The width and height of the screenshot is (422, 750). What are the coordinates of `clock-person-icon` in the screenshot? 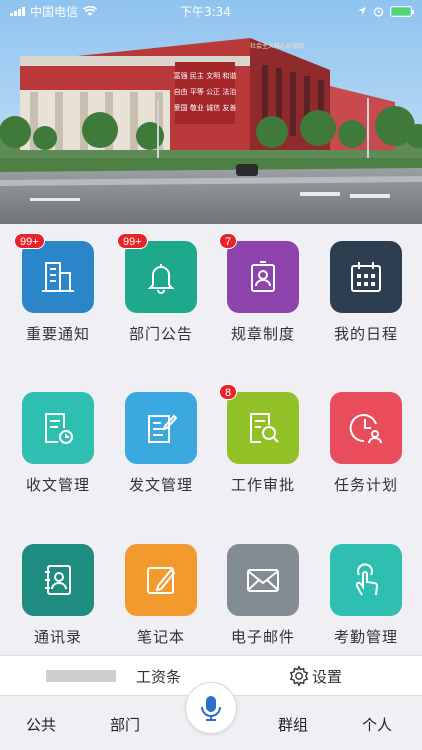 It's located at (365, 429).